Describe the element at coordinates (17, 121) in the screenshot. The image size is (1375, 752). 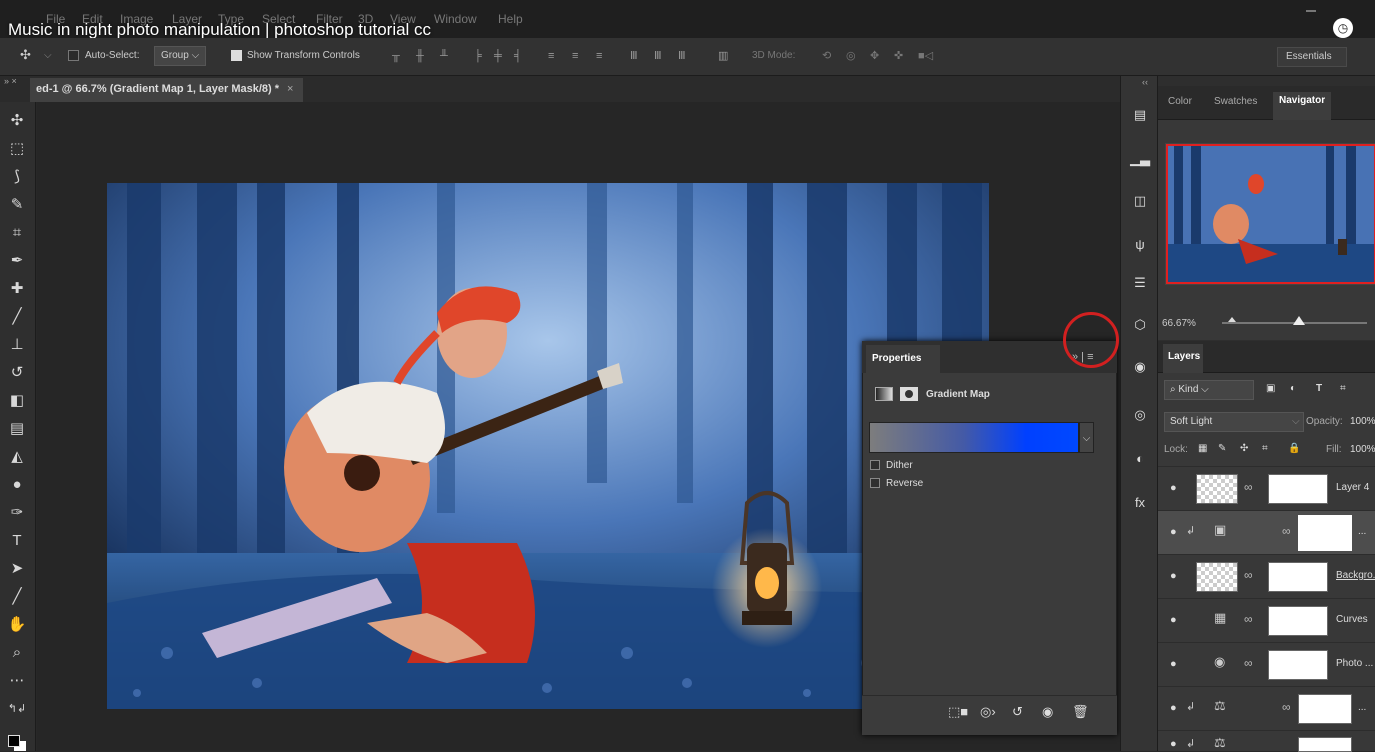
I see `move-tool-icon: ✣` at that location.